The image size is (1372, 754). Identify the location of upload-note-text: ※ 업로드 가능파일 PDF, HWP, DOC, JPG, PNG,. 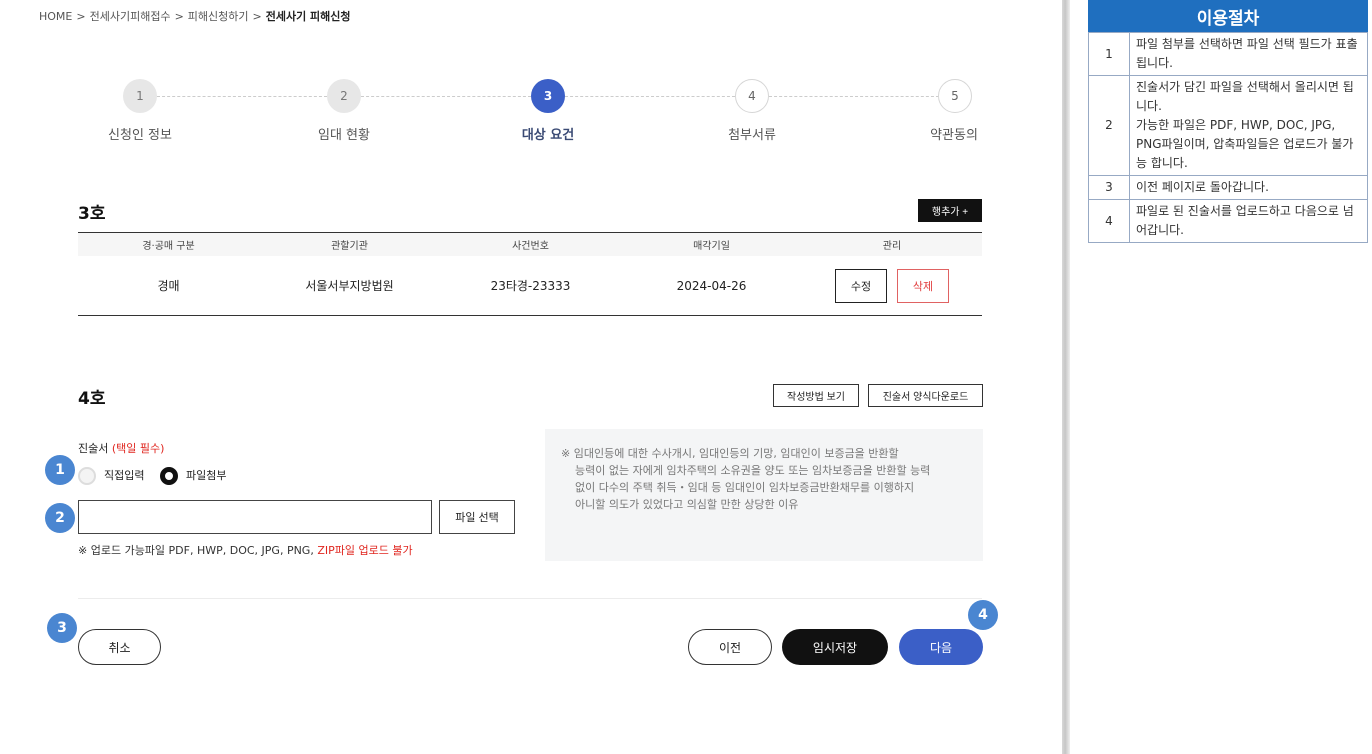
(196, 550).